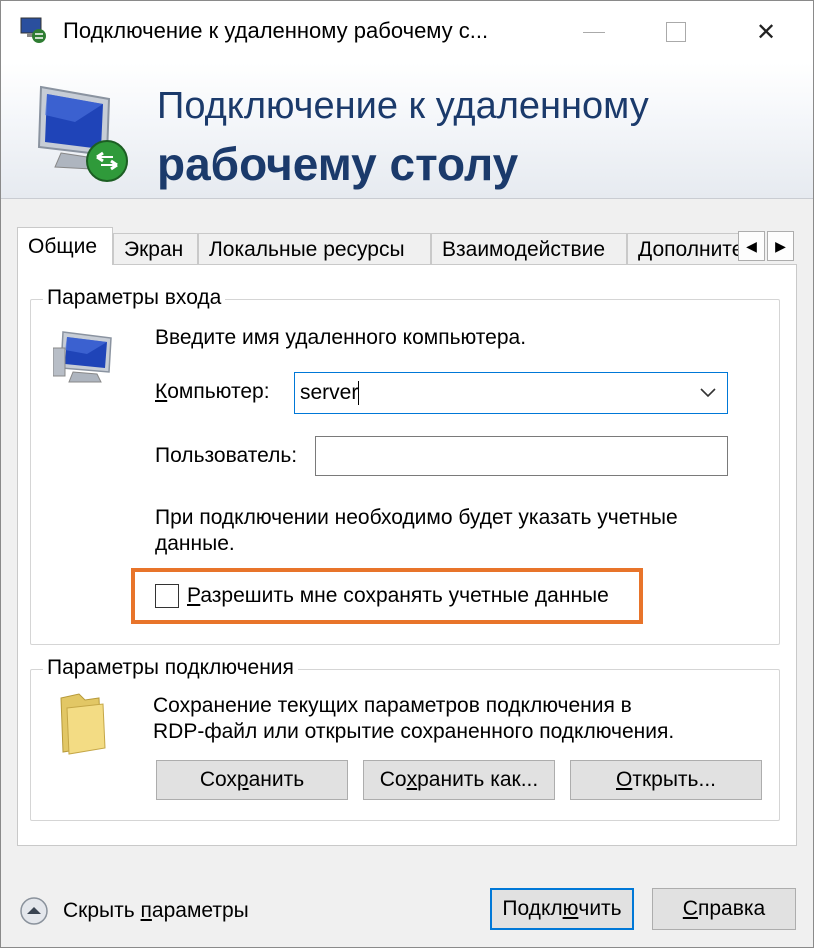 This screenshot has width=814, height=948. Describe the element at coordinates (329, 392) in the screenshot. I see `computer-input-value: server` at that location.